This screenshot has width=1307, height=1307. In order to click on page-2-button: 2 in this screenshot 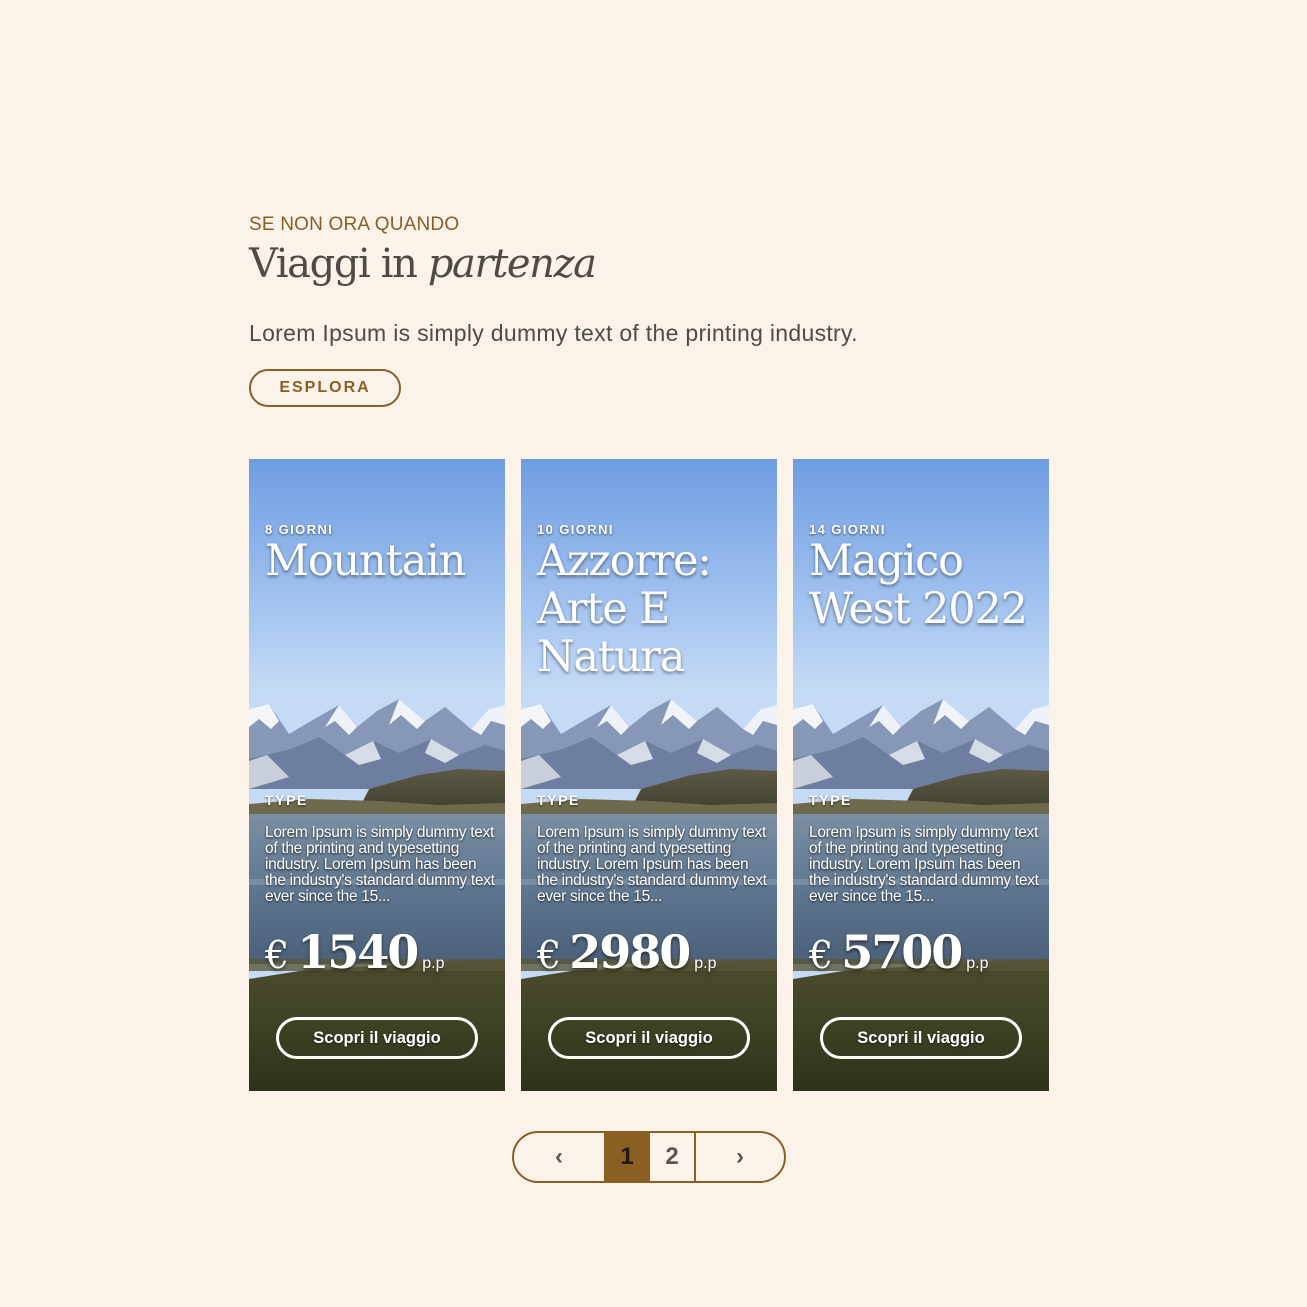, I will do `click(673, 1157)`.